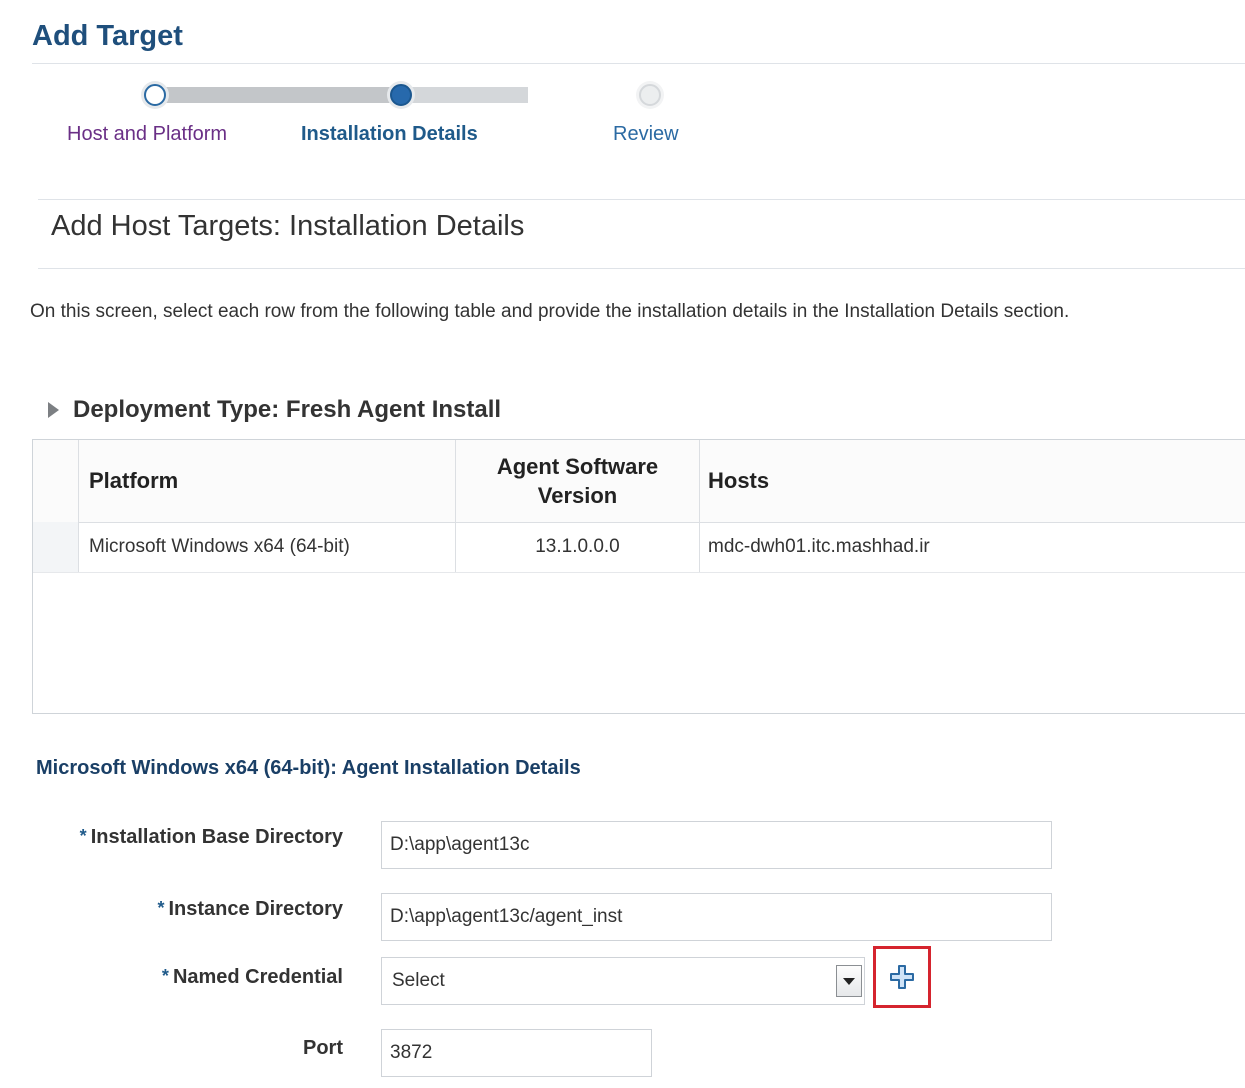 The image size is (1245, 1088). Describe the element at coordinates (638, 63) in the screenshot. I see `title-divider` at that location.